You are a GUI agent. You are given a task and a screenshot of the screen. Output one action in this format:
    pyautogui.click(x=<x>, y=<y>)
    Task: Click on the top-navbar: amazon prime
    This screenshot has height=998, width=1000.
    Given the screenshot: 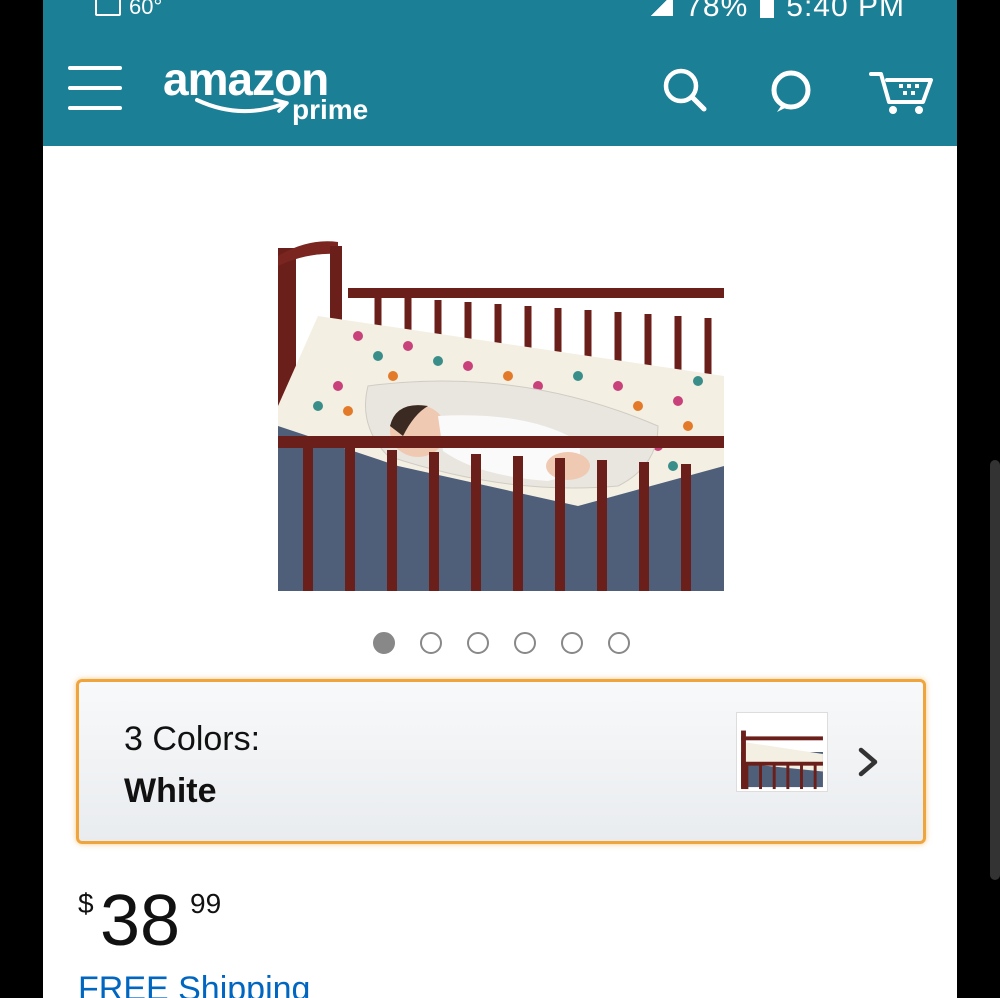 What is the action you would take?
    pyautogui.click(x=500, y=84)
    